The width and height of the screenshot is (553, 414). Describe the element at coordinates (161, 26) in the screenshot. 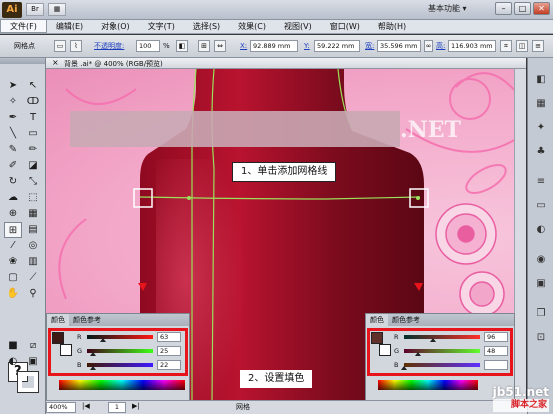

I see `menu-type: 文字(T)` at that location.